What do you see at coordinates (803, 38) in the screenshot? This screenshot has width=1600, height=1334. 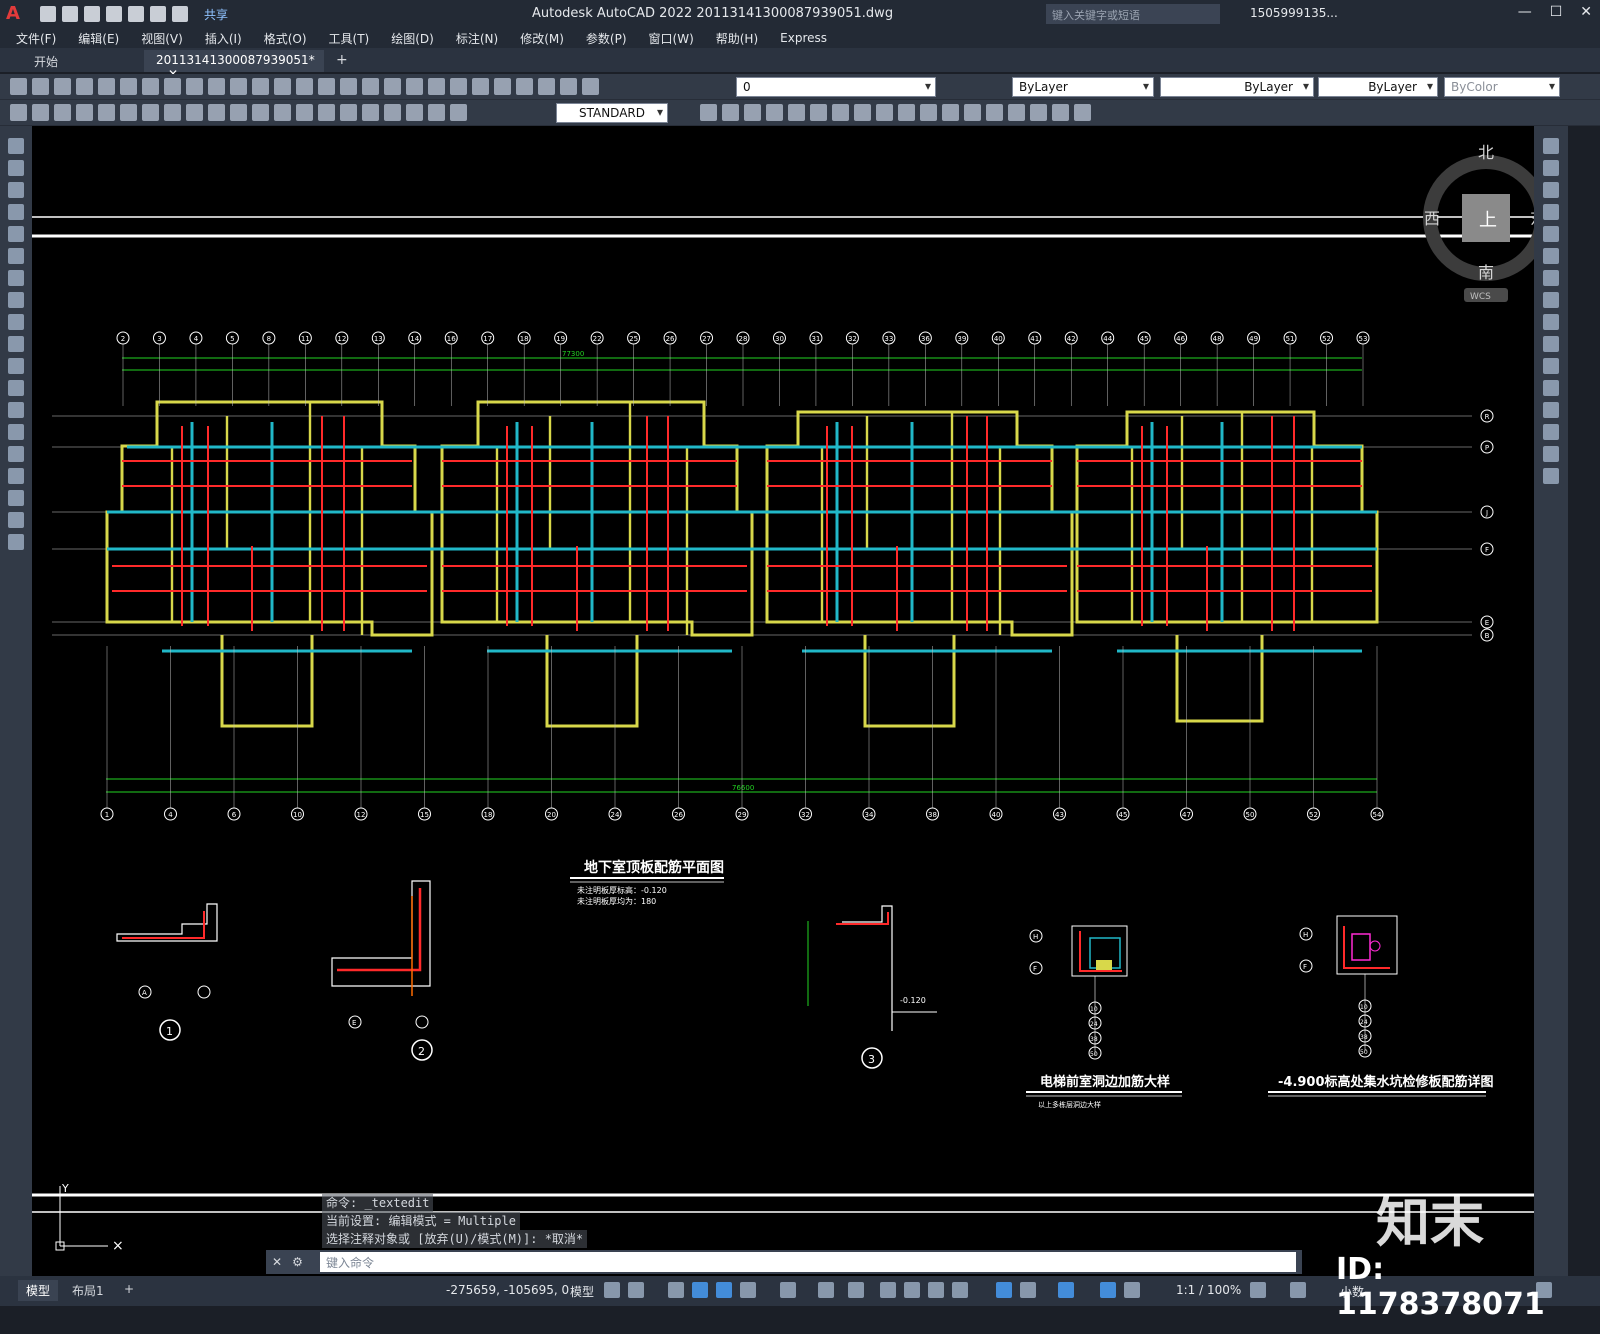 I see `menu-express: Express` at bounding box center [803, 38].